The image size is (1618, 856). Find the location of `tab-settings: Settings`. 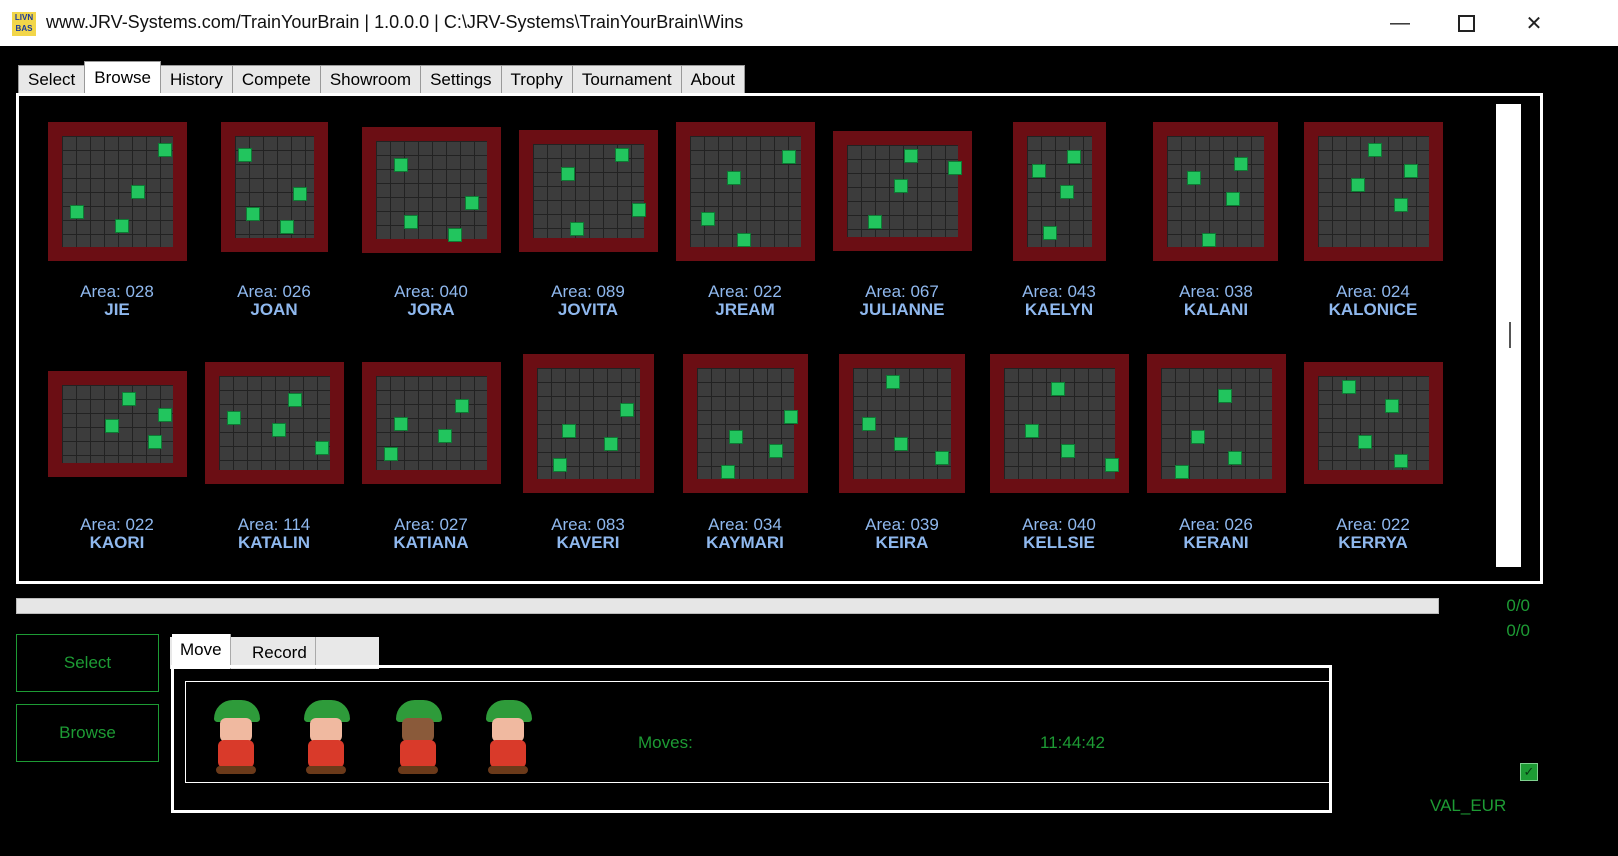

tab-settings: Settings is located at coordinates (461, 79).